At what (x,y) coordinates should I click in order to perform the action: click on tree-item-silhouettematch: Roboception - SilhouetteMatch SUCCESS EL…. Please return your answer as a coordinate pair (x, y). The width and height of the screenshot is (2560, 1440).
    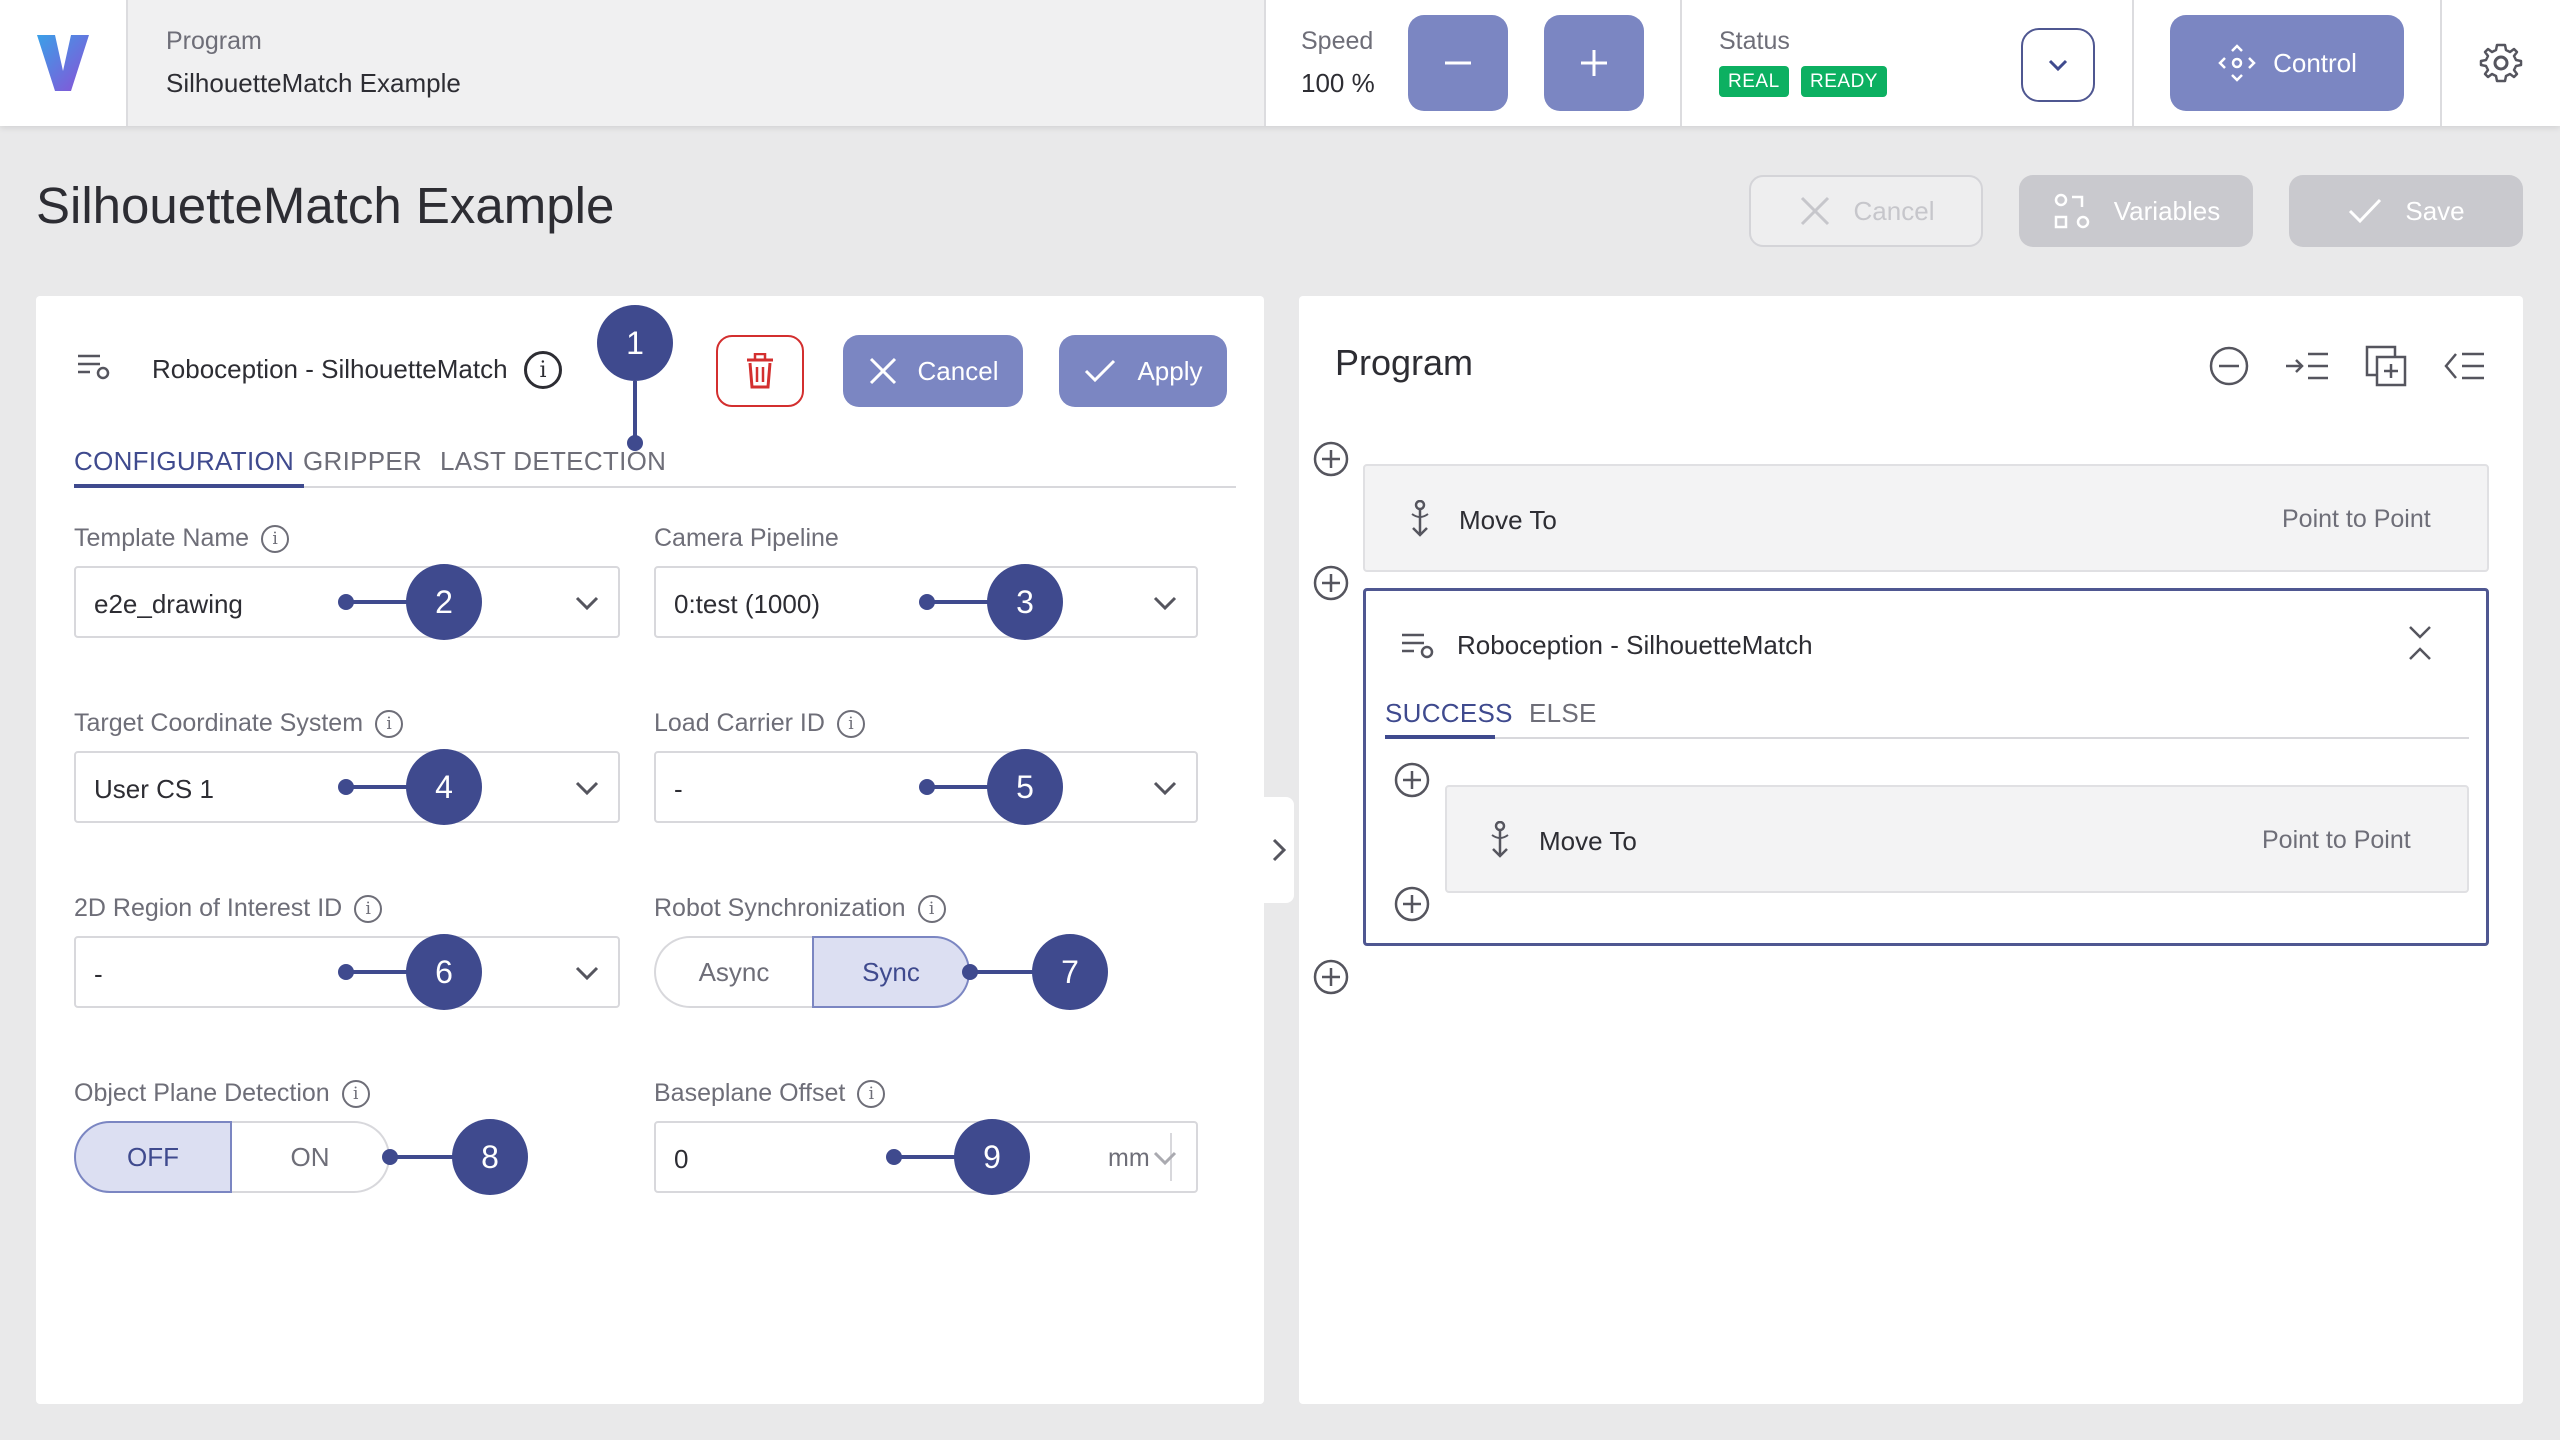
    Looking at the image, I should click on (1926, 767).